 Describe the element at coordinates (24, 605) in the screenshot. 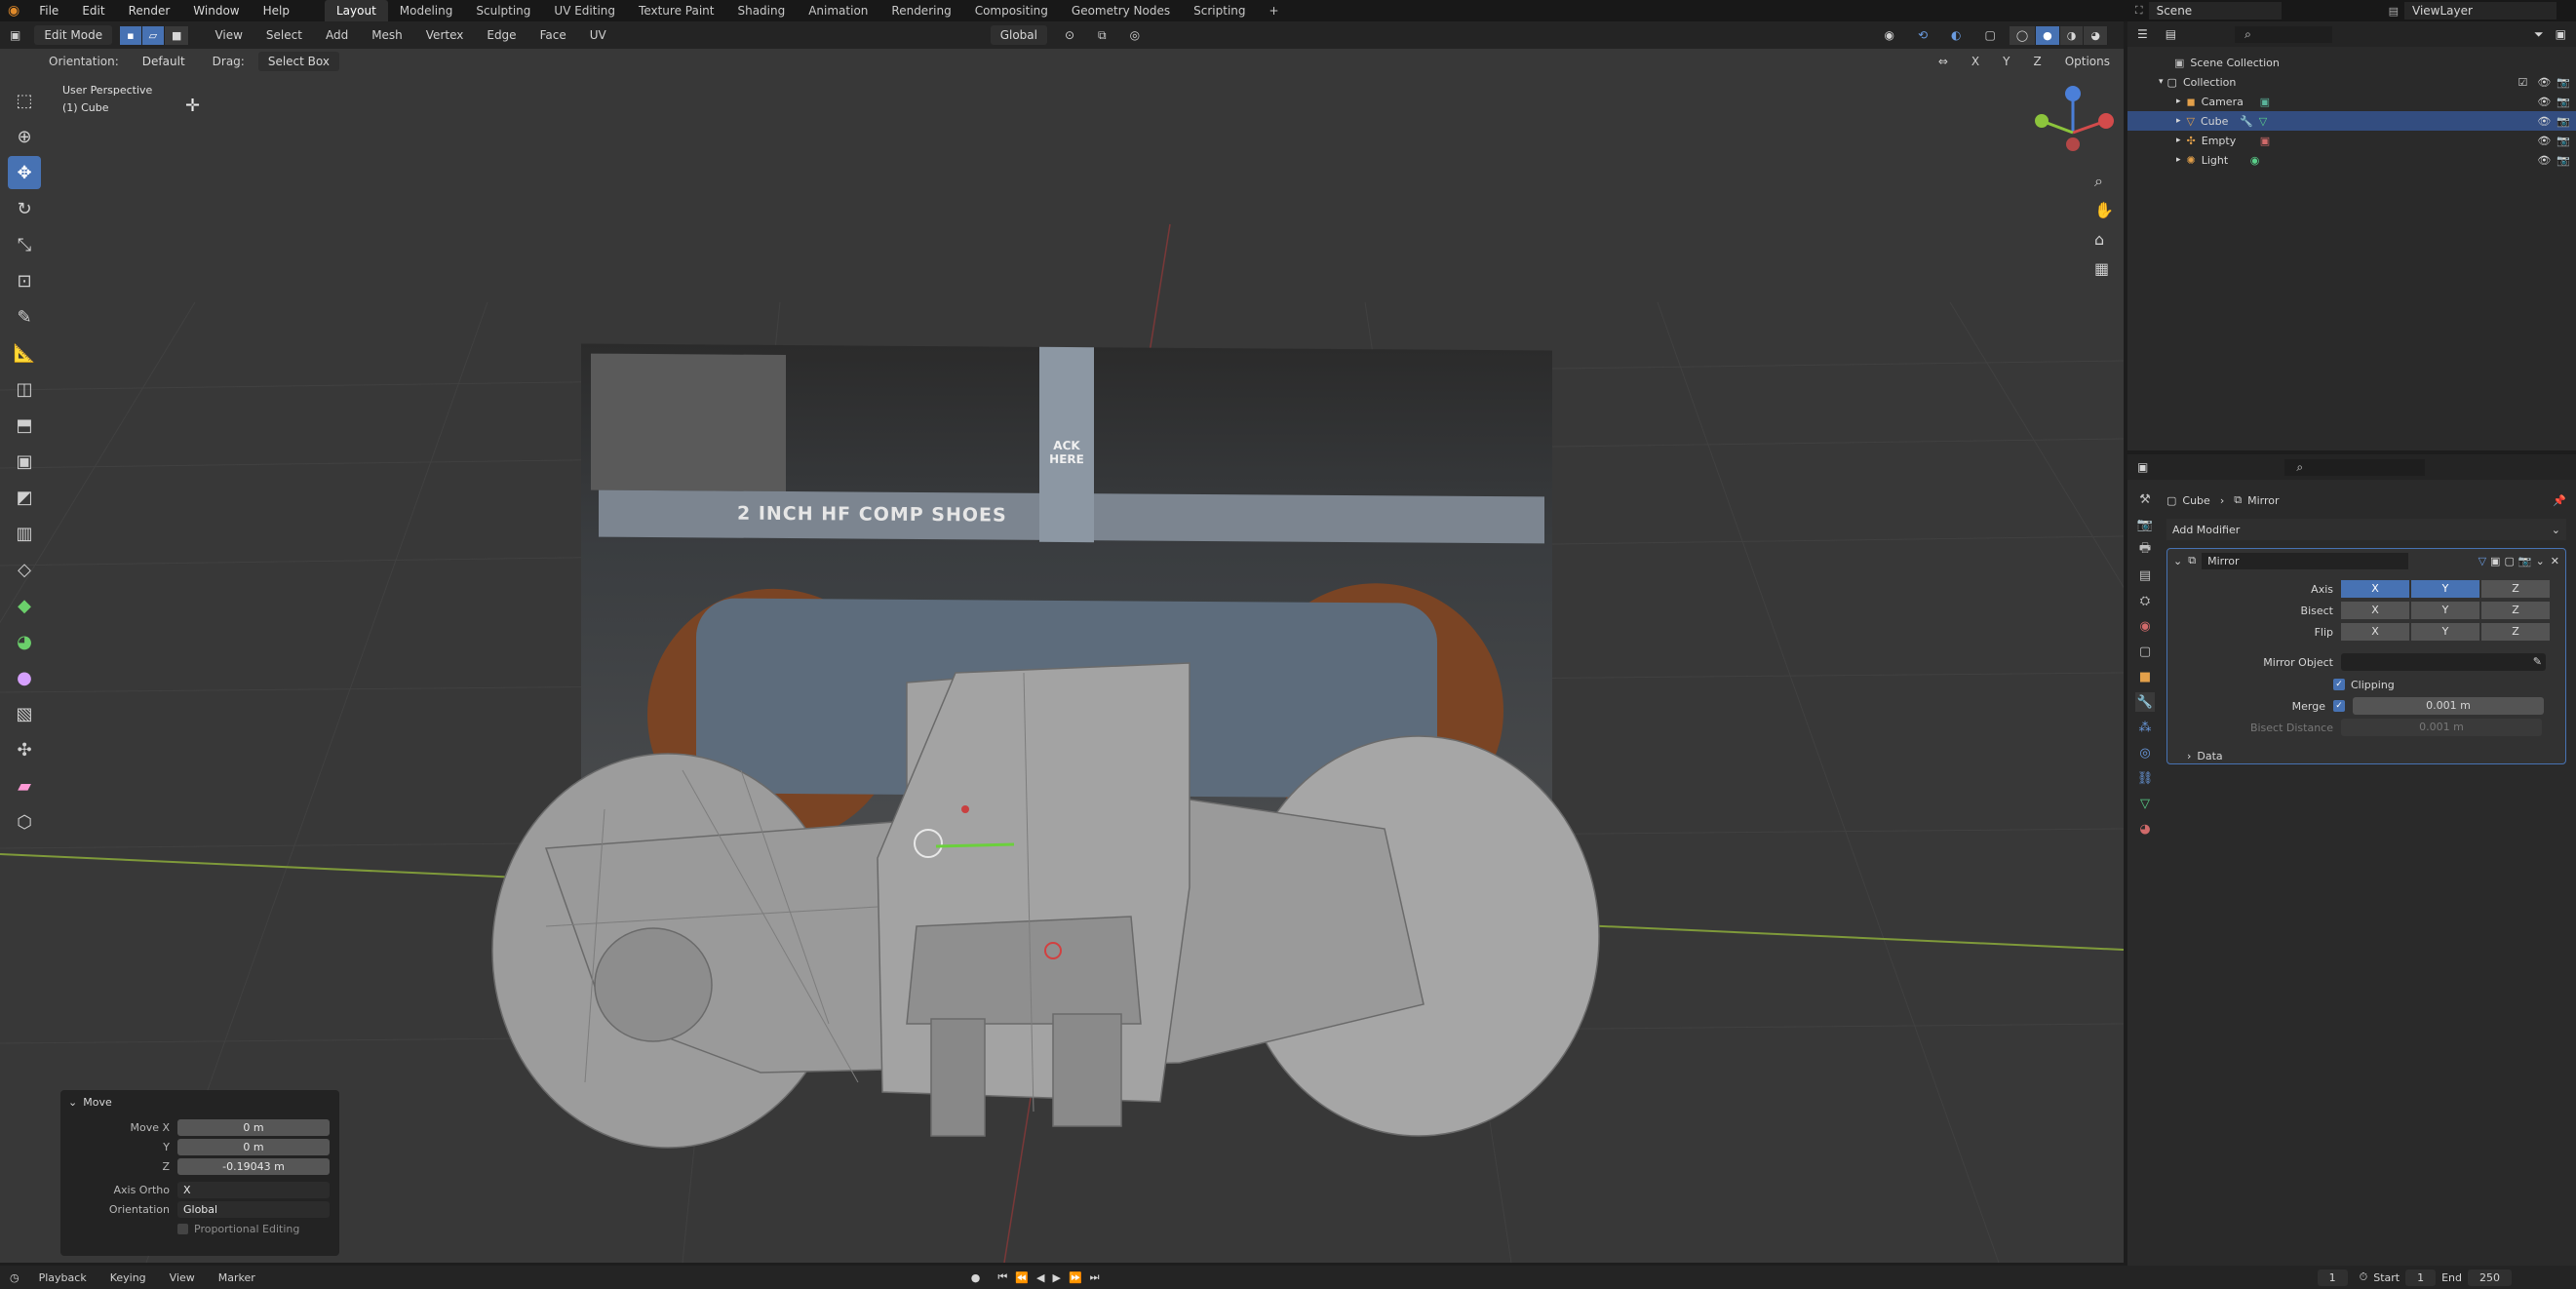

I see `poly-build-tool-icon: ◆` at that location.